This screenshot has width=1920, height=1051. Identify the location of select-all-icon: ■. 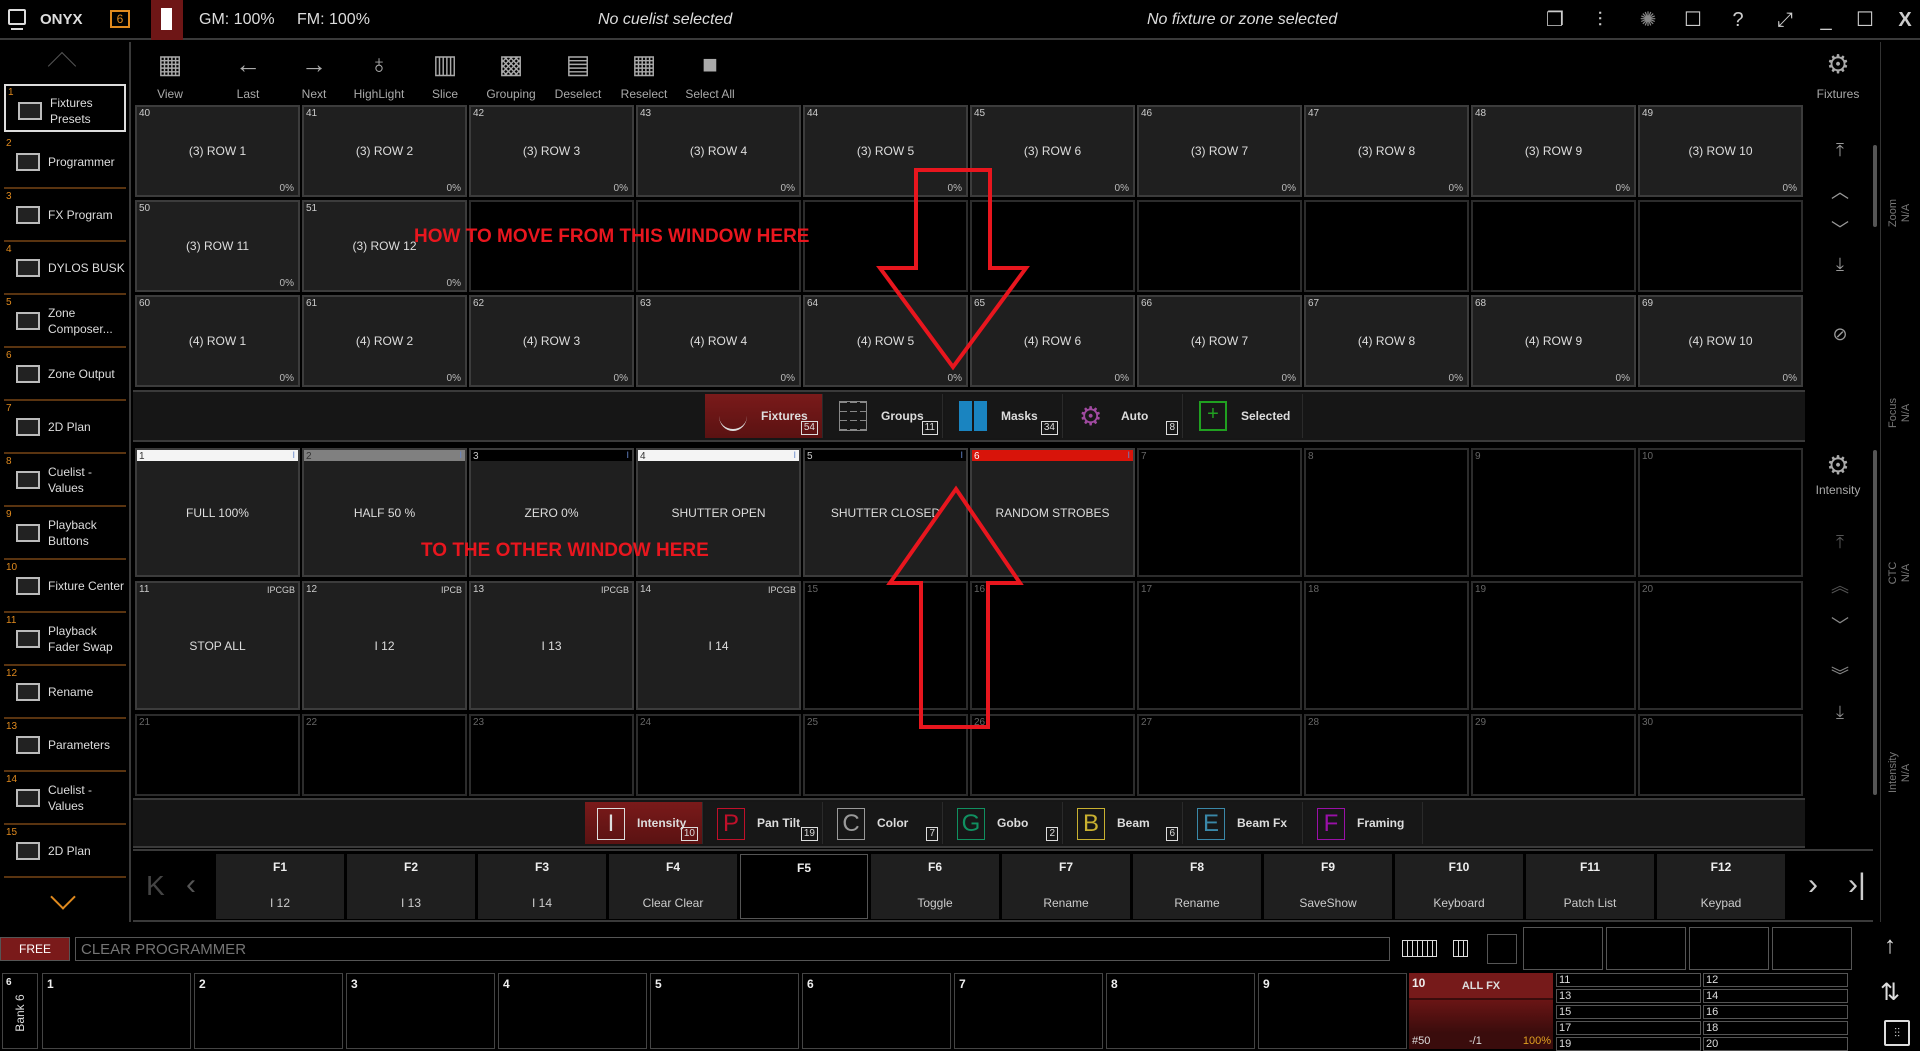
(710, 63).